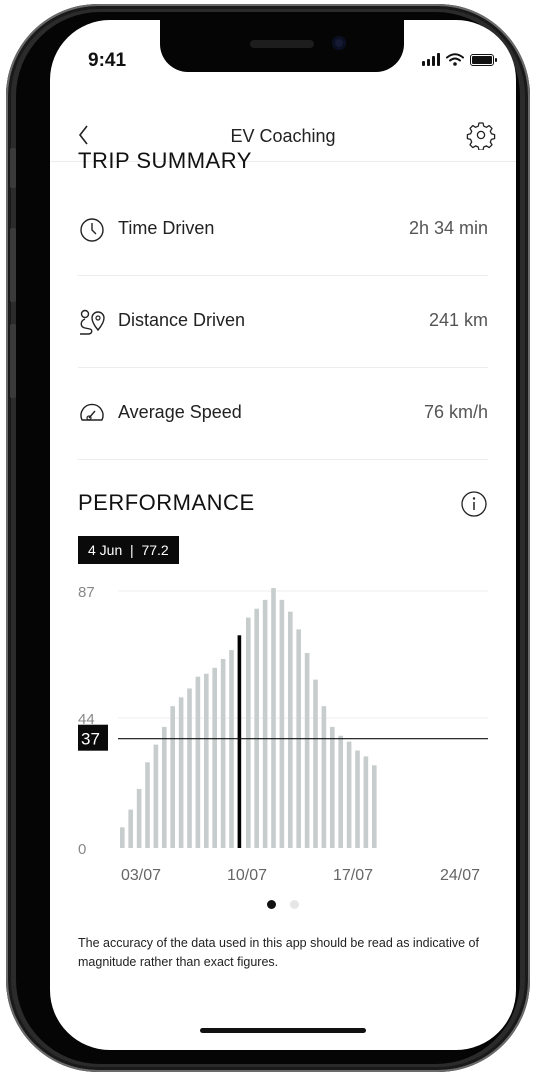 The image size is (536, 1076). I want to click on average-label: 37, so click(90, 739).